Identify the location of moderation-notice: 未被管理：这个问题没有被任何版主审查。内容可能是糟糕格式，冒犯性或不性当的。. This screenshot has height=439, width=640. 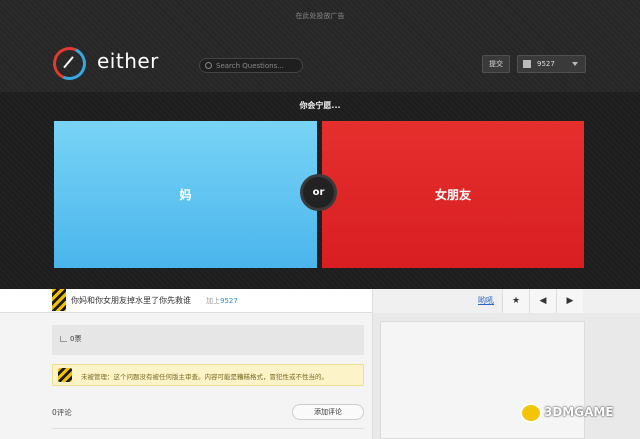
(208, 375).